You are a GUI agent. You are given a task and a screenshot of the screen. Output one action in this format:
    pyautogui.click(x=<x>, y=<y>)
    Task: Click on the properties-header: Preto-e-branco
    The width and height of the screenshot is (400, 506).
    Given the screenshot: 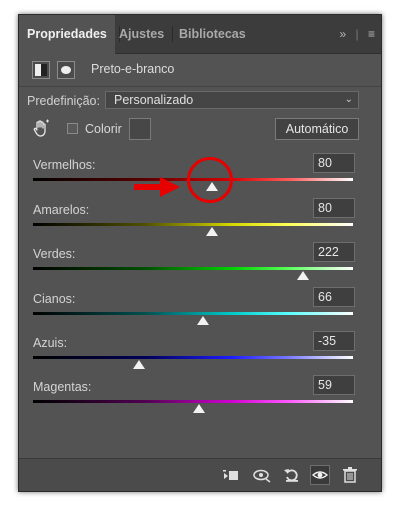 What is the action you would take?
    pyautogui.click(x=197, y=70)
    